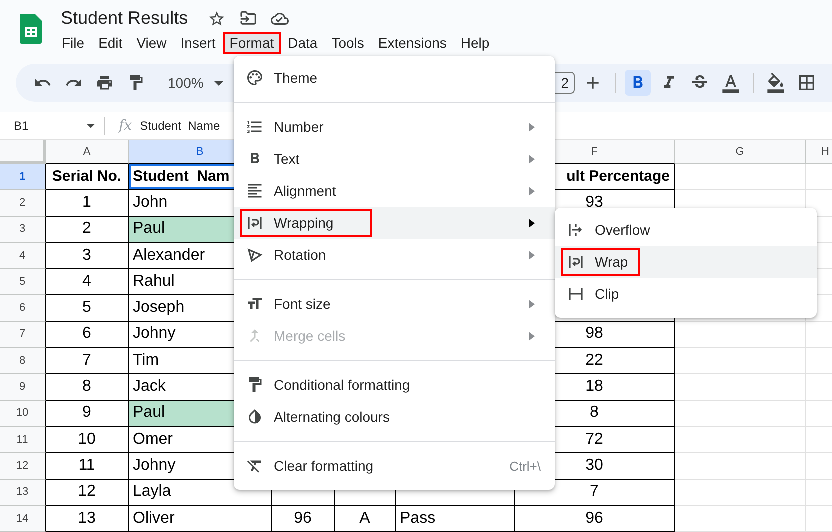 This screenshot has width=832, height=532. What do you see at coordinates (23, 361) in the screenshot?
I see `row-number: 8` at bounding box center [23, 361].